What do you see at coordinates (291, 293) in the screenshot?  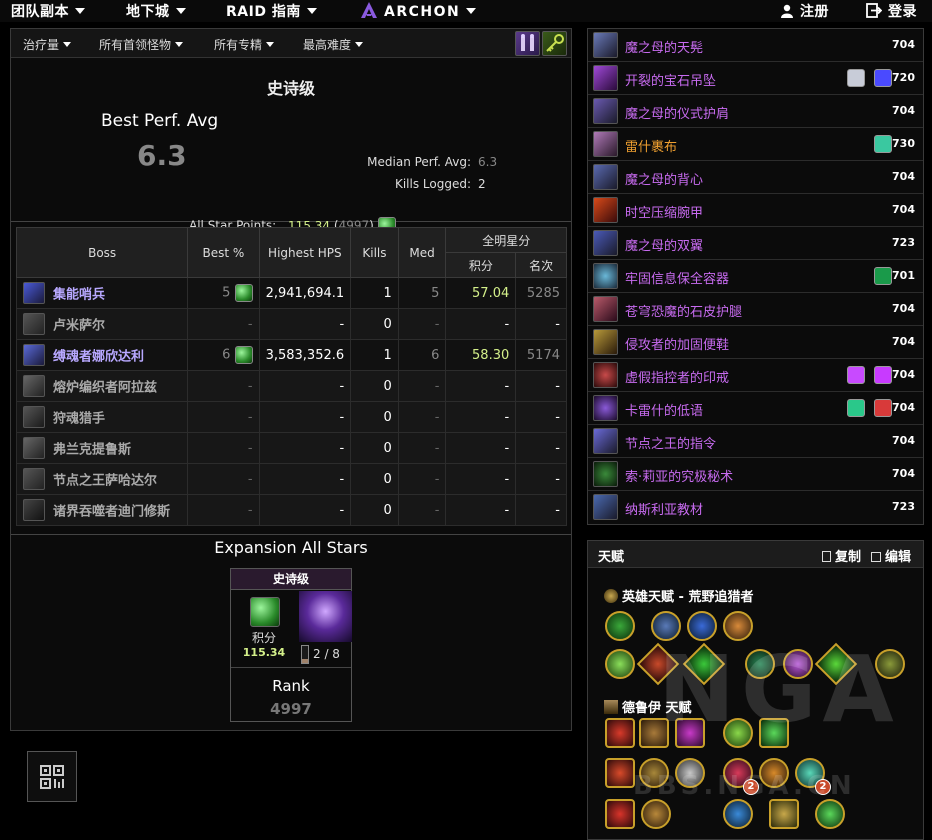 I see `table-row: 集能哨兵 5 2,941,694.1 1 5 57.04 5285` at bounding box center [291, 293].